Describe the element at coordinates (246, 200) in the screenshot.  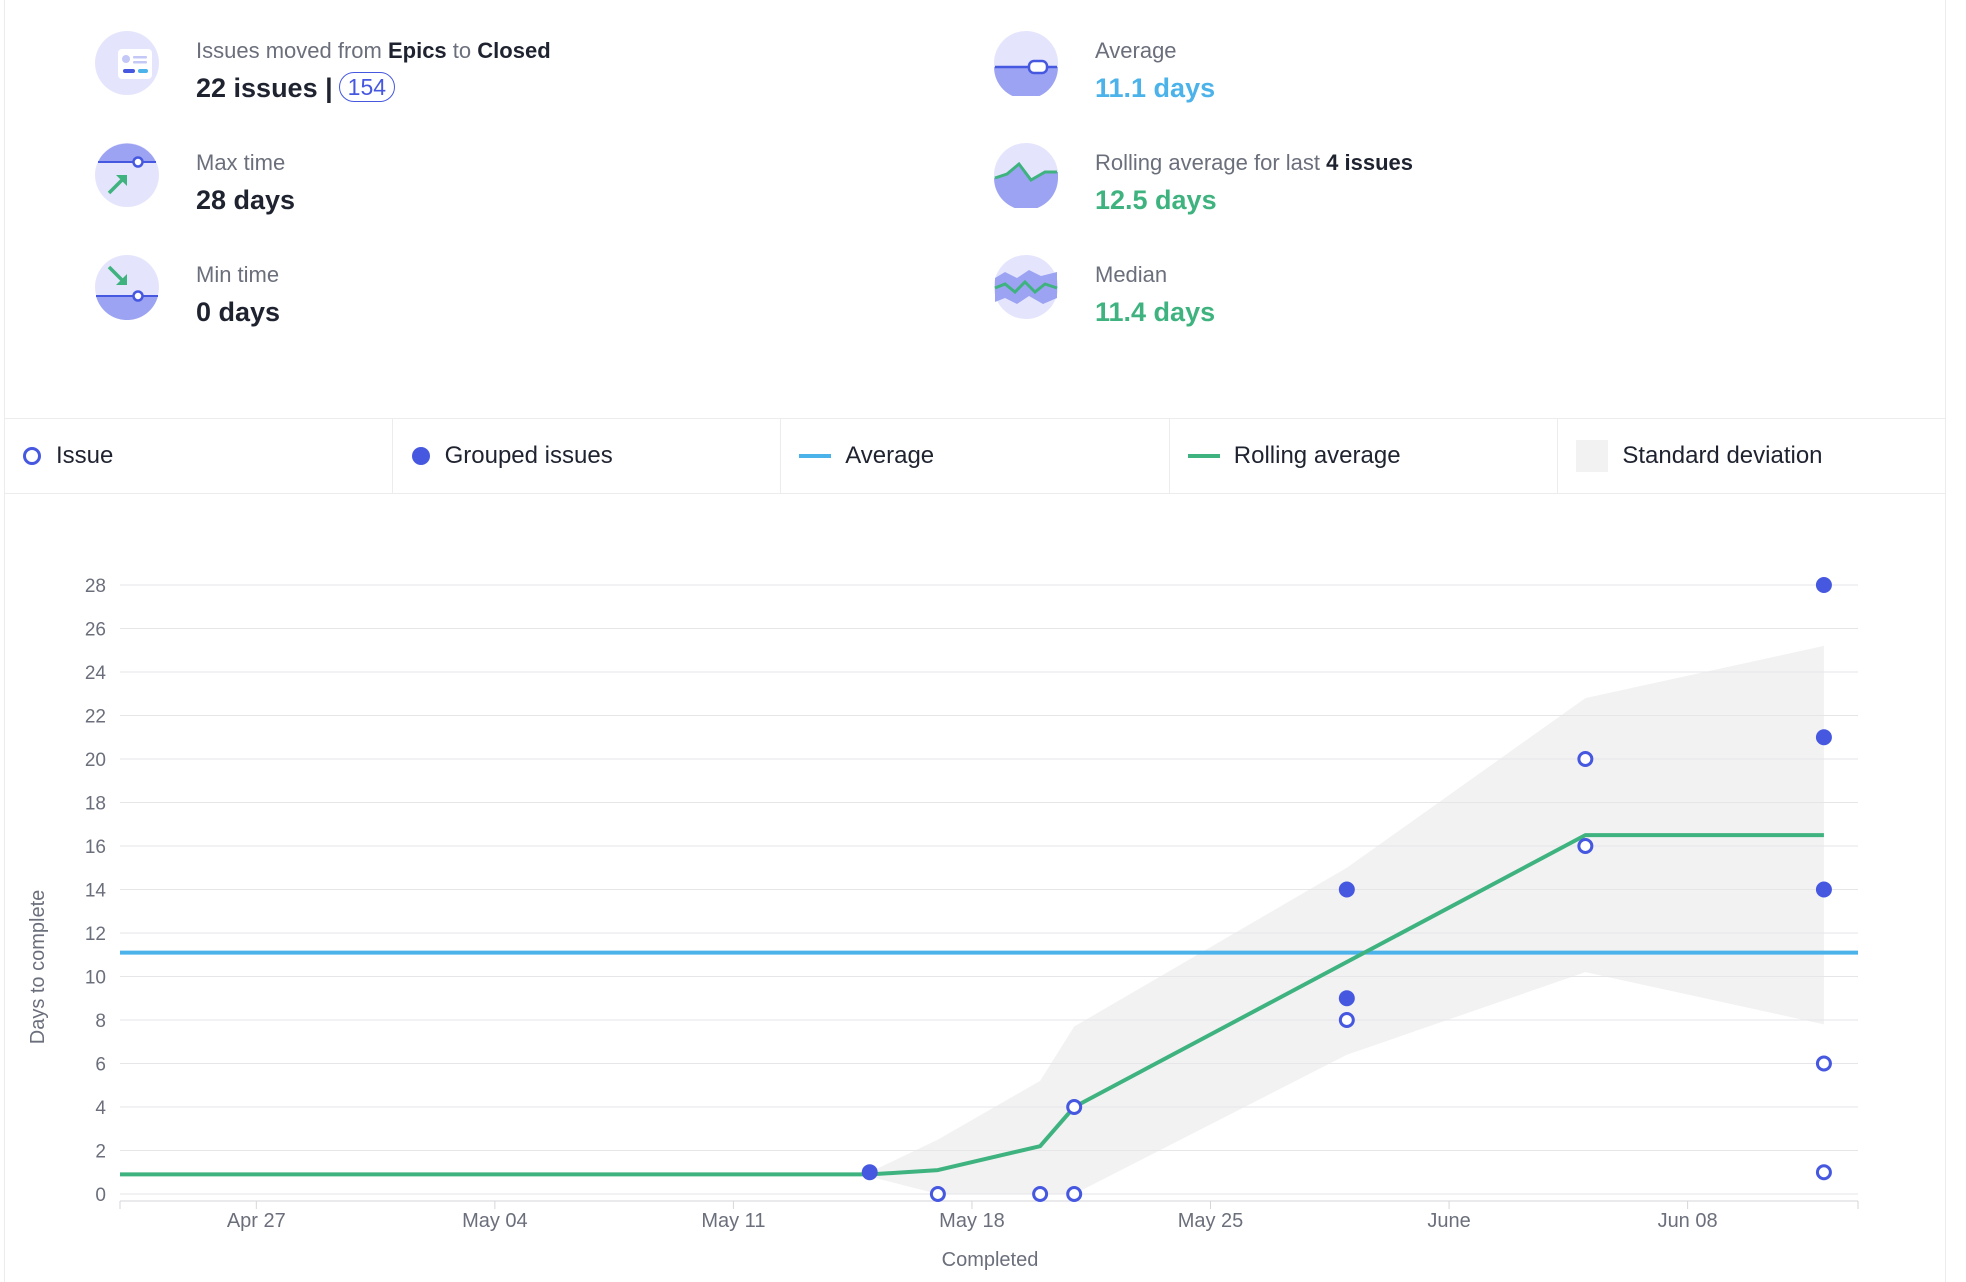
I see `stat-max-value: 28 days` at that location.